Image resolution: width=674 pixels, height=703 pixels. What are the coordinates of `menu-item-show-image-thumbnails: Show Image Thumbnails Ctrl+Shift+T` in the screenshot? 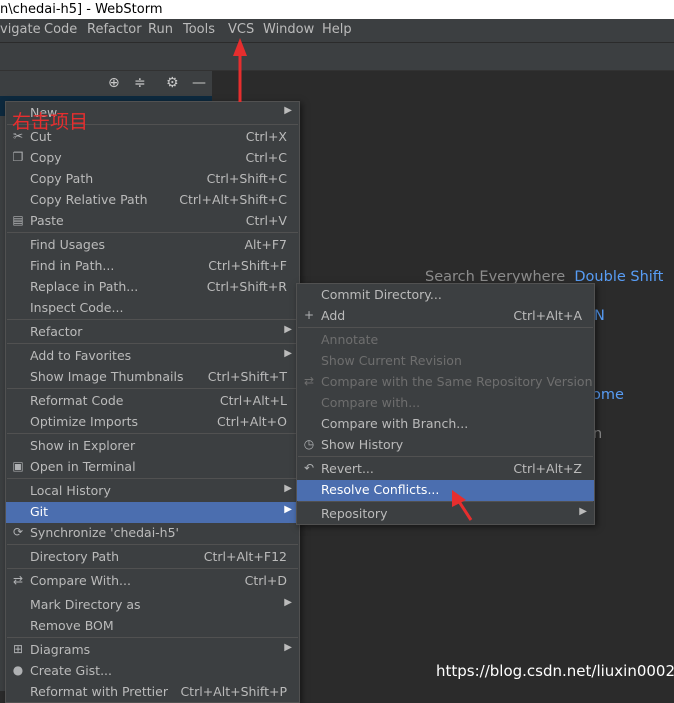 It's located at (152, 377).